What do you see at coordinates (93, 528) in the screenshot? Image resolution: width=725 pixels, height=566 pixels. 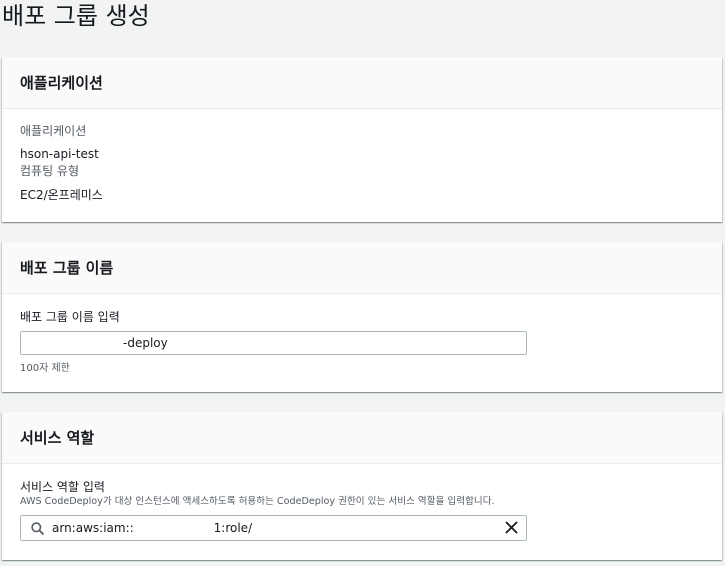 I see `service-role-value-prefix: arn:aws:iam::` at bounding box center [93, 528].